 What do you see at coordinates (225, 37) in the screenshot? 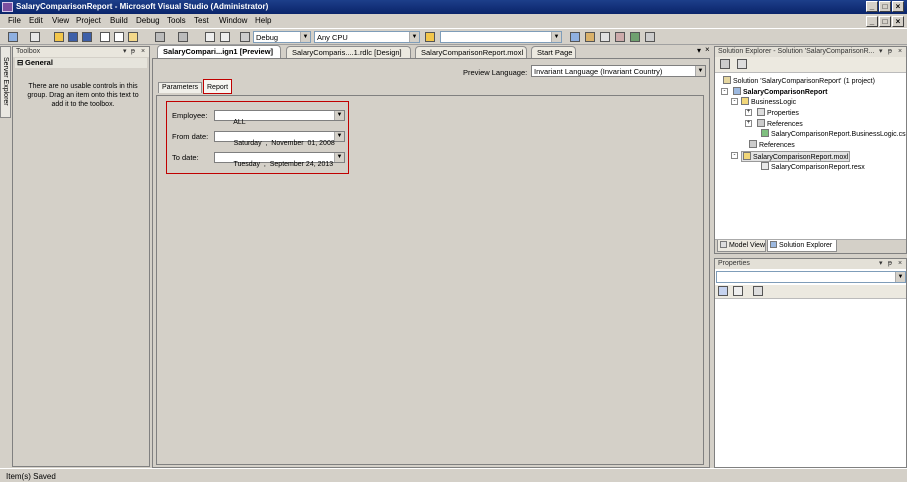
I see `navigate-forward-icon` at bounding box center [225, 37].